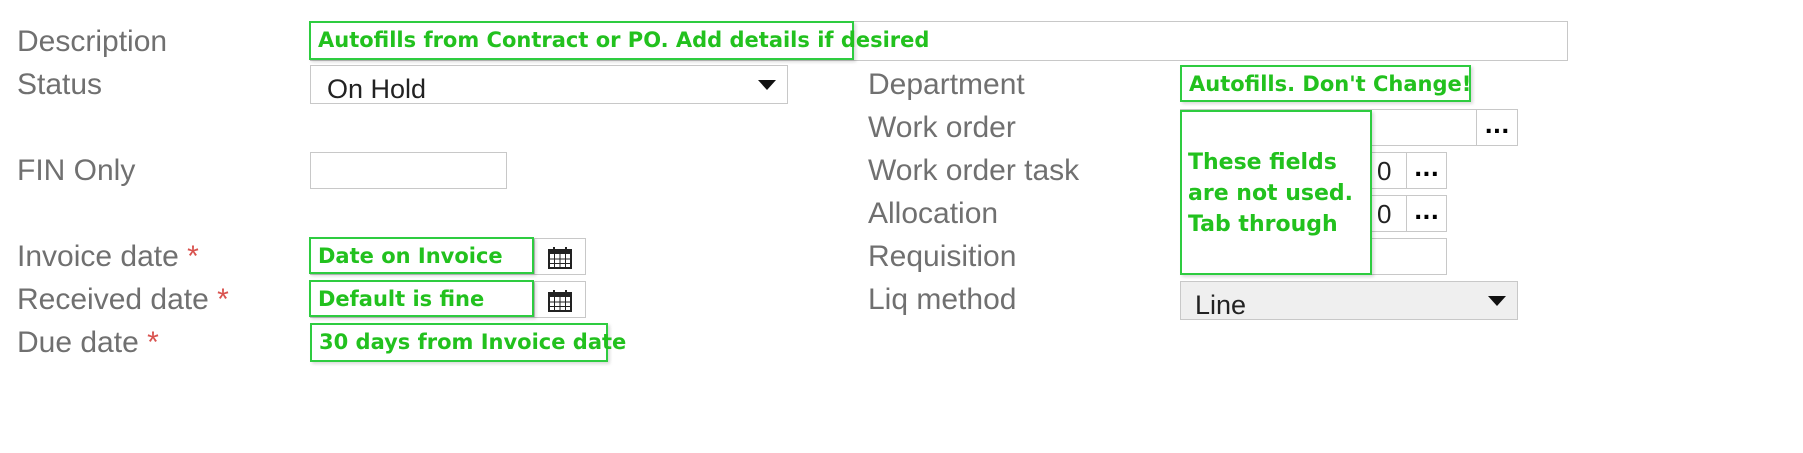  What do you see at coordinates (1349, 300) in the screenshot?
I see `liq-method-select: Line` at bounding box center [1349, 300].